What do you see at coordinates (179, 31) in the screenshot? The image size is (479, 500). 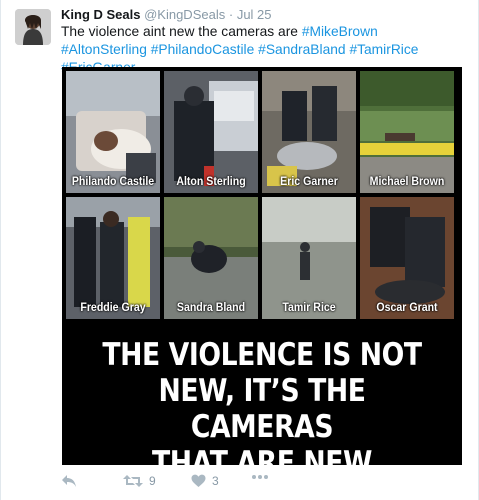 I see `tweet-text-plain: The violence aint new the cameras are` at bounding box center [179, 31].